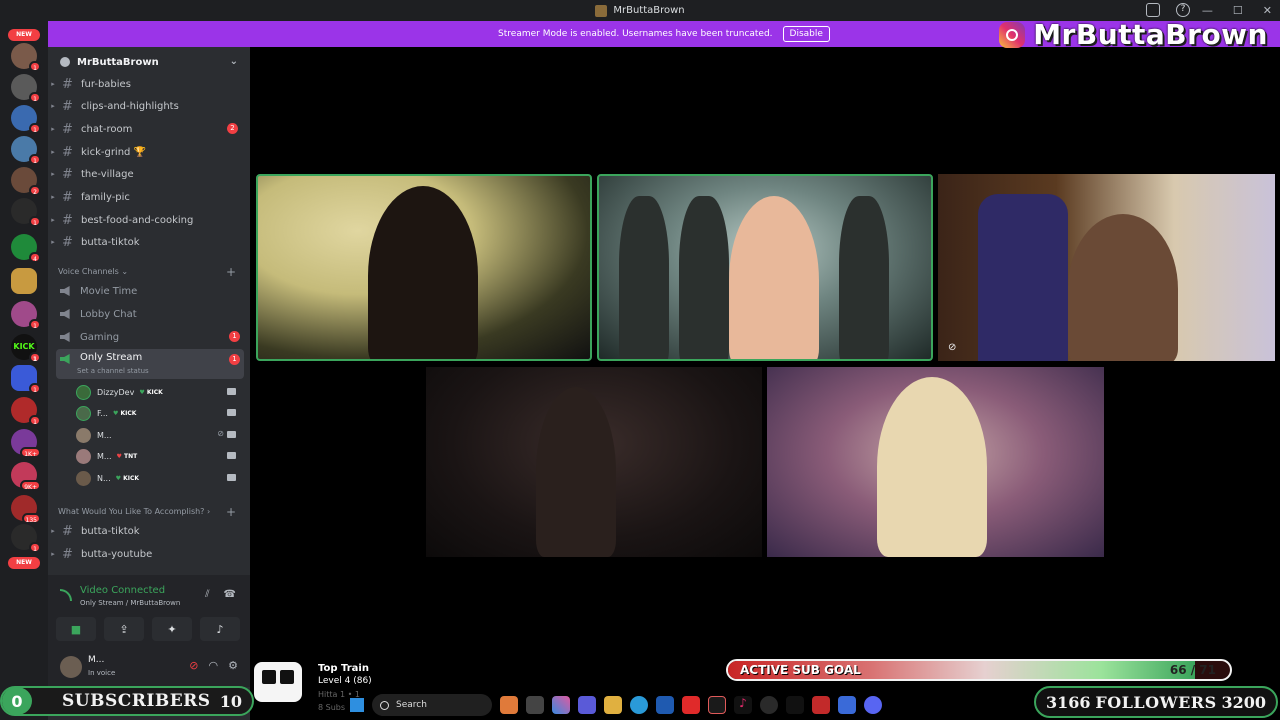 The image size is (1280, 720). What do you see at coordinates (153, 513) in the screenshot?
I see `category-accomplish: What Would You Like To Accomplish? › +` at bounding box center [153, 513].